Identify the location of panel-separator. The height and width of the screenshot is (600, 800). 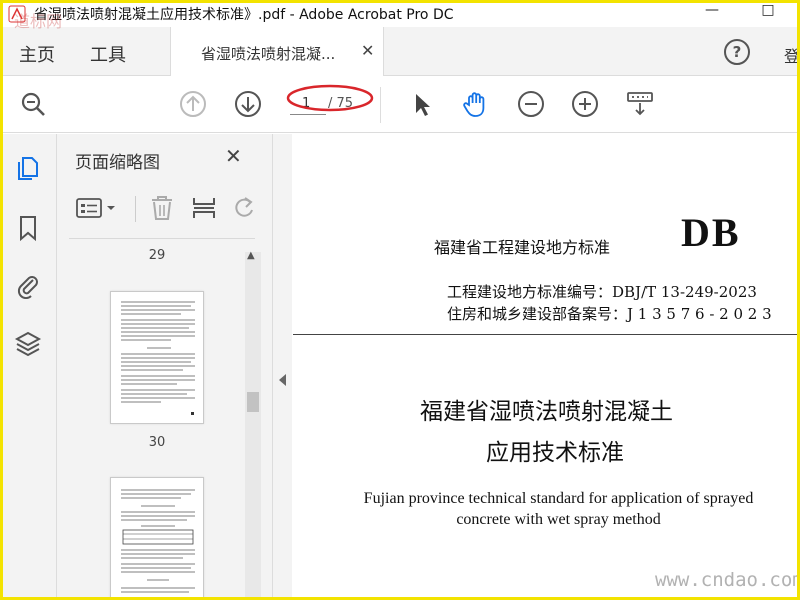
(162, 238).